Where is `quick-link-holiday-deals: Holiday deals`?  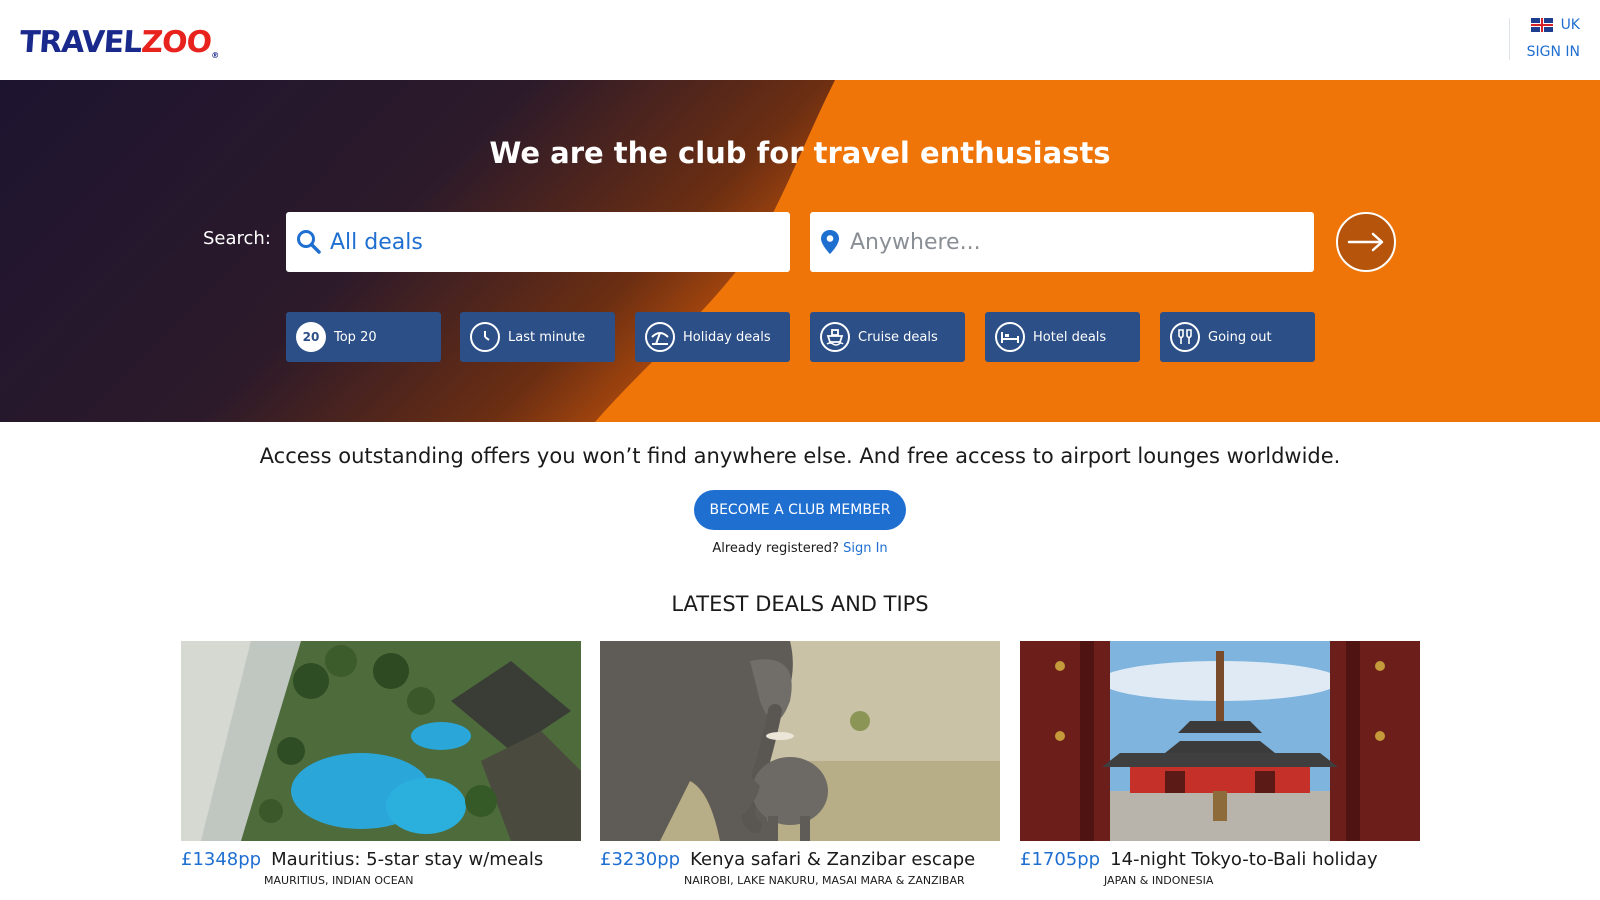
quick-link-holiday-deals: Holiday deals is located at coordinates (712, 337).